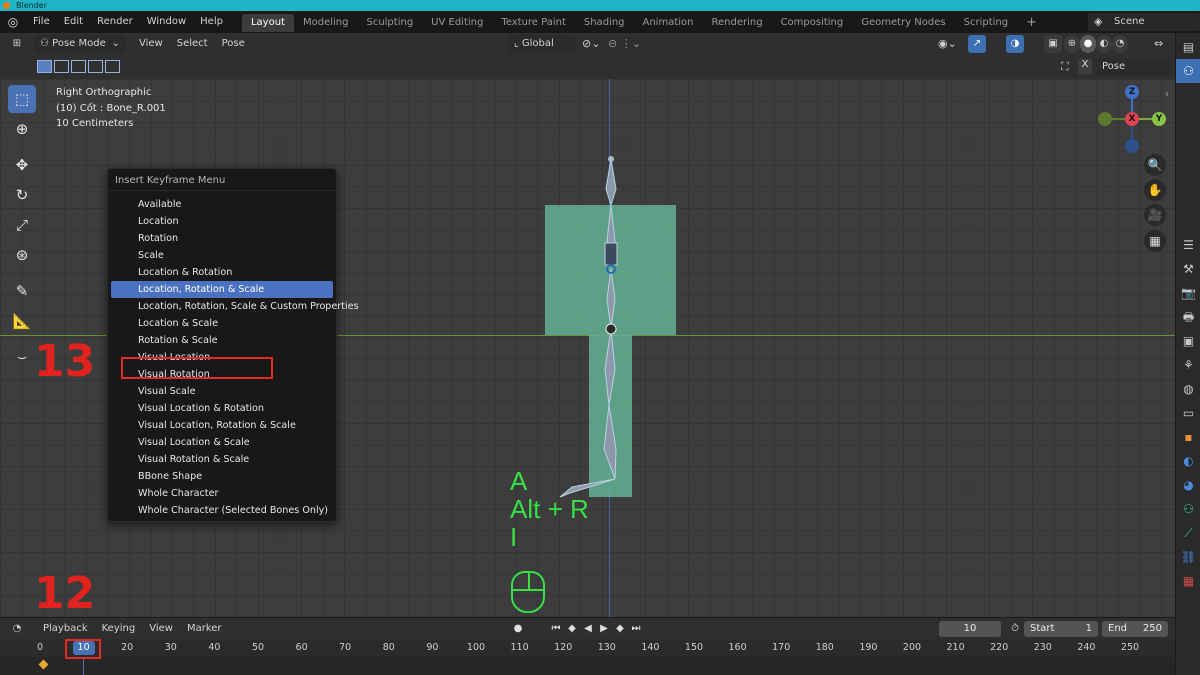 This screenshot has width=1200, height=675. What do you see at coordinates (1188, 509) in the screenshot?
I see `object-data-armature-icon: ⚇` at bounding box center [1188, 509].